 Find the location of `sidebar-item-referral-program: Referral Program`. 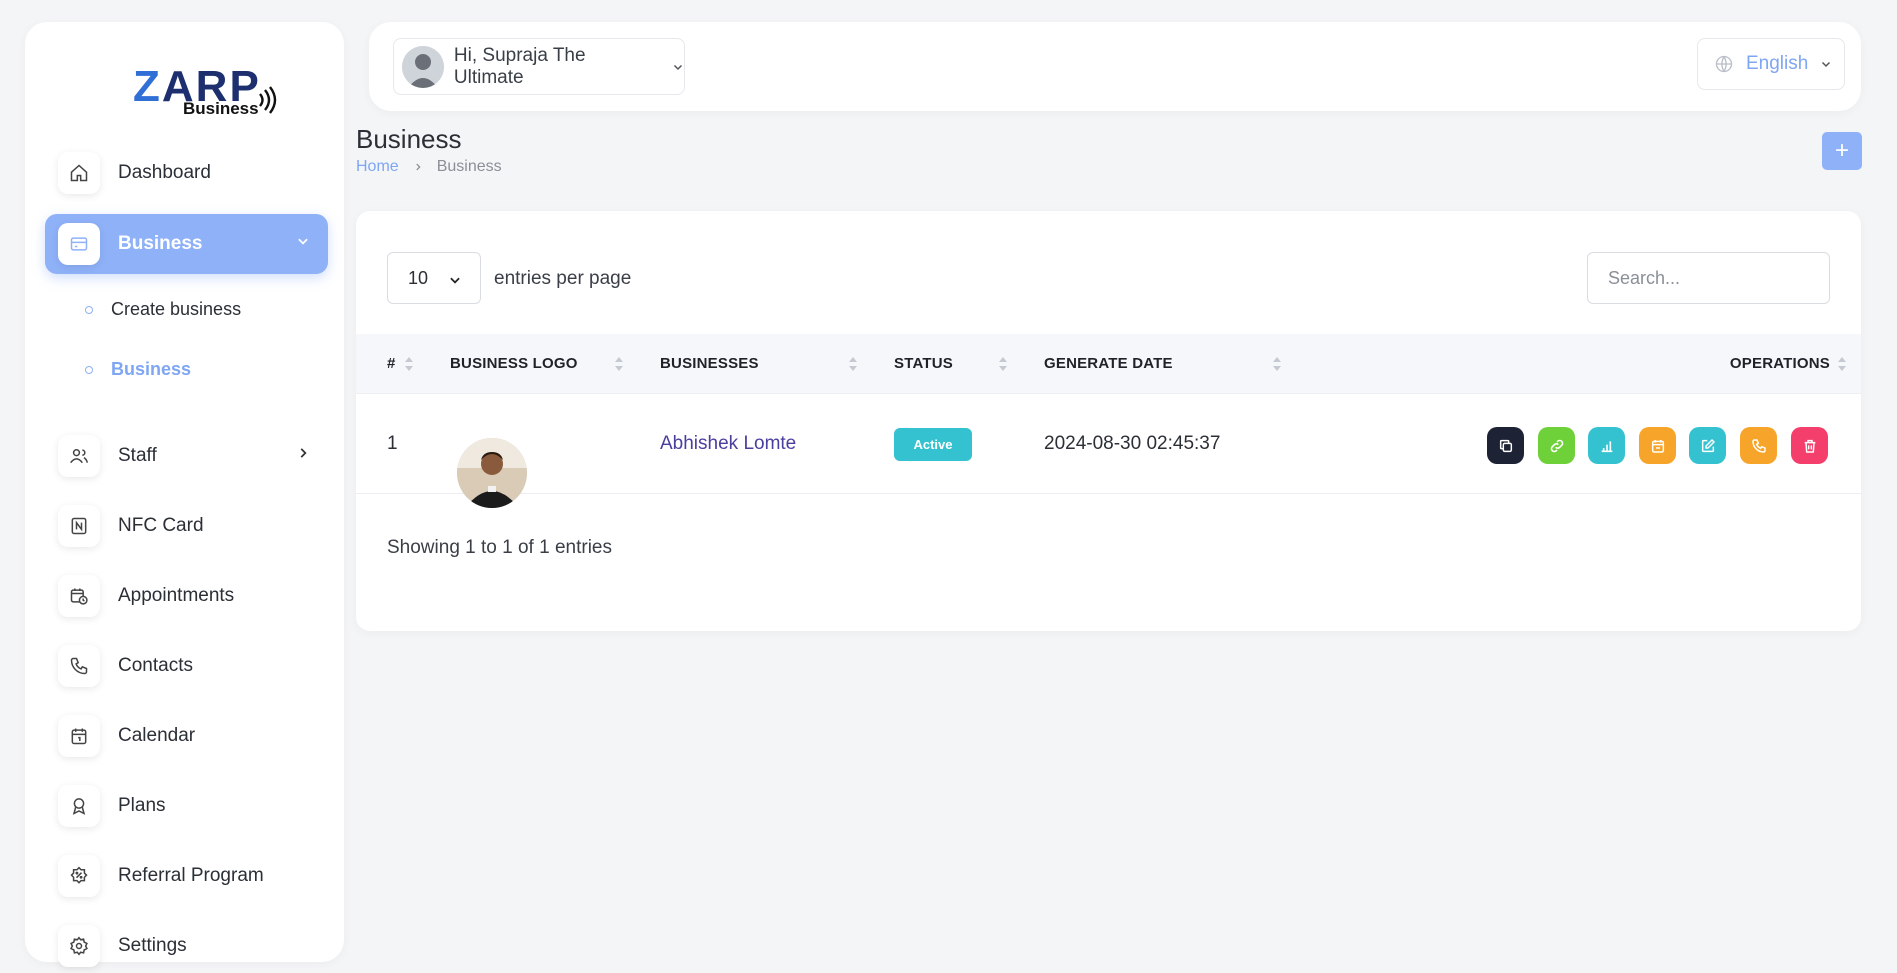

sidebar-item-referral-program: Referral Program is located at coordinates (186, 876).